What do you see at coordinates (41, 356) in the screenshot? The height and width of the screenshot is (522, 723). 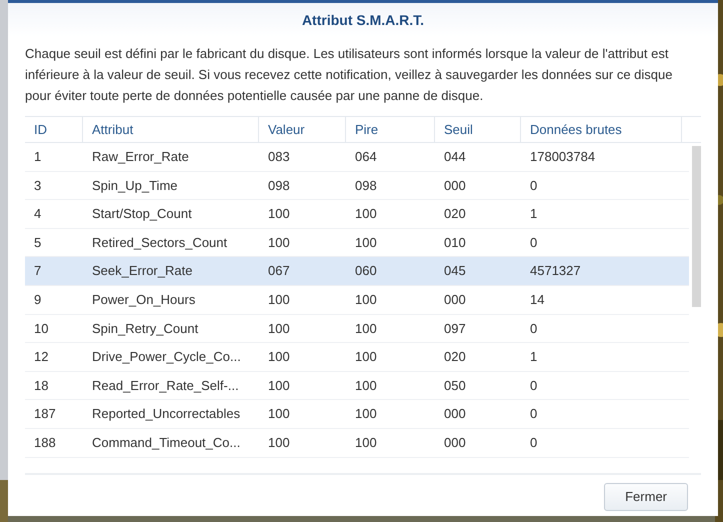 I see `table-cell: 12` at bounding box center [41, 356].